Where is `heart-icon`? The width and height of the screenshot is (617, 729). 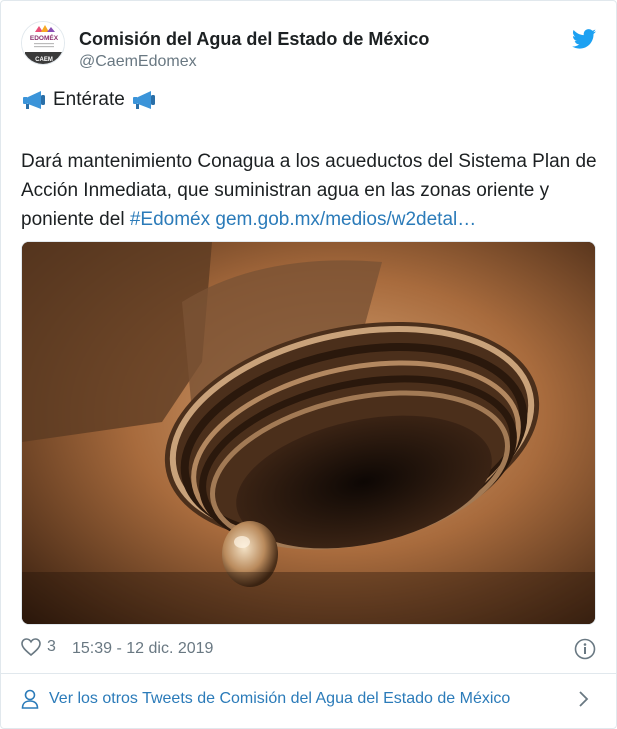
heart-icon is located at coordinates (31, 647).